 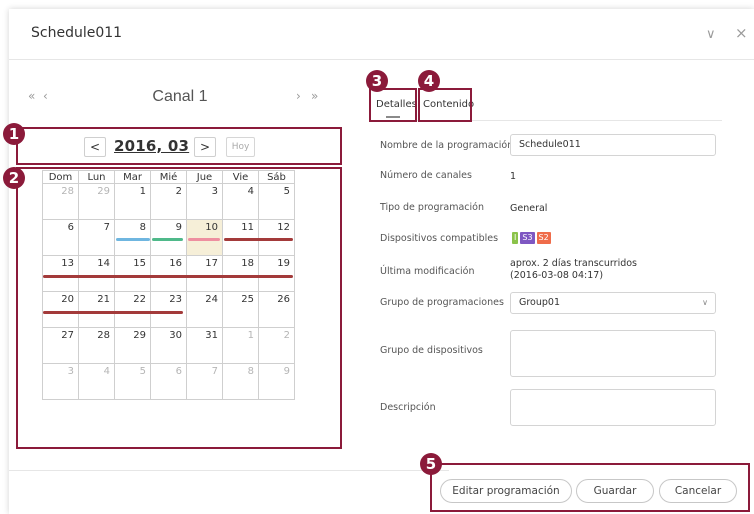 I want to click on compatible-devices-chips: I S3 S2, so click(x=532, y=238).